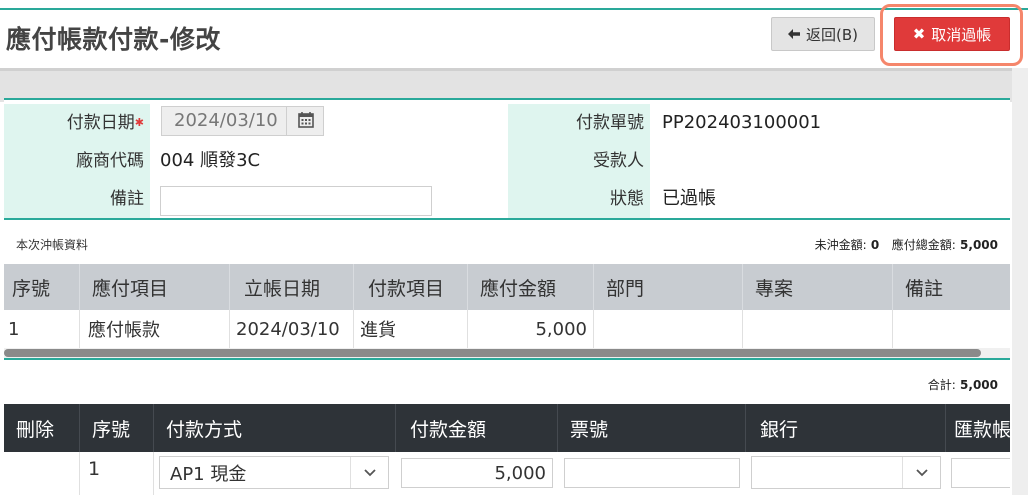 Image resolution: width=1028 pixels, height=495 pixels. What do you see at coordinates (411, 287) in the screenshot?
I see `column-header: 付款項目` at bounding box center [411, 287].